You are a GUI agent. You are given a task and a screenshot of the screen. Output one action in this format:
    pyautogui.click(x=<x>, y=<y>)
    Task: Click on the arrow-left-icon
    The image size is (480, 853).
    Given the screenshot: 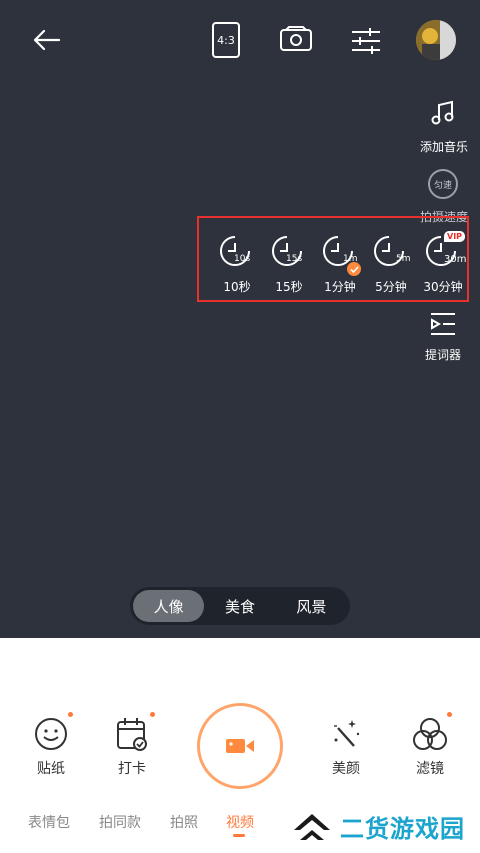 What is the action you would take?
    pyautogui.click(x=47, y=40)
    